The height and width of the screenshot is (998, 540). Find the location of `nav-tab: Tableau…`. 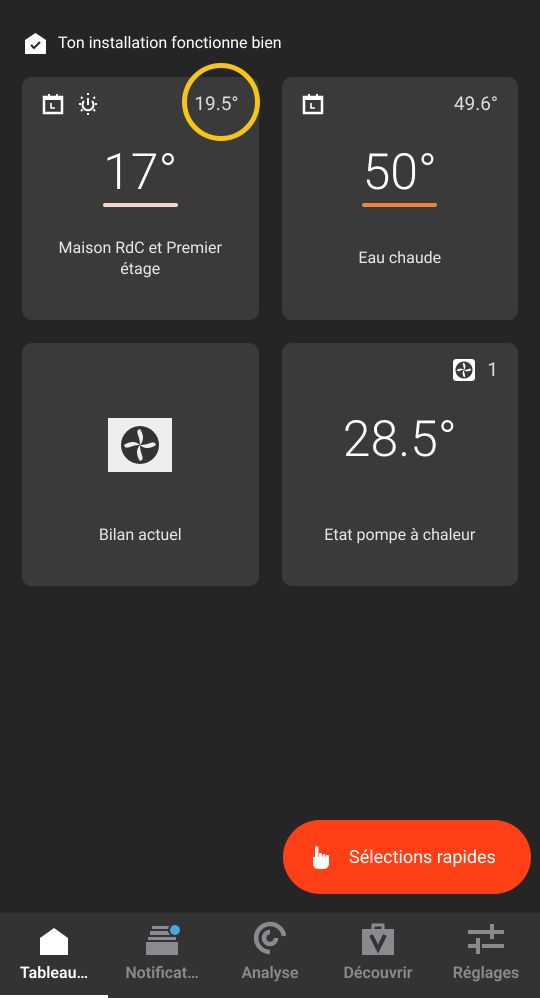

nav-tab: Tableau… is located at coordinates (54, 955).